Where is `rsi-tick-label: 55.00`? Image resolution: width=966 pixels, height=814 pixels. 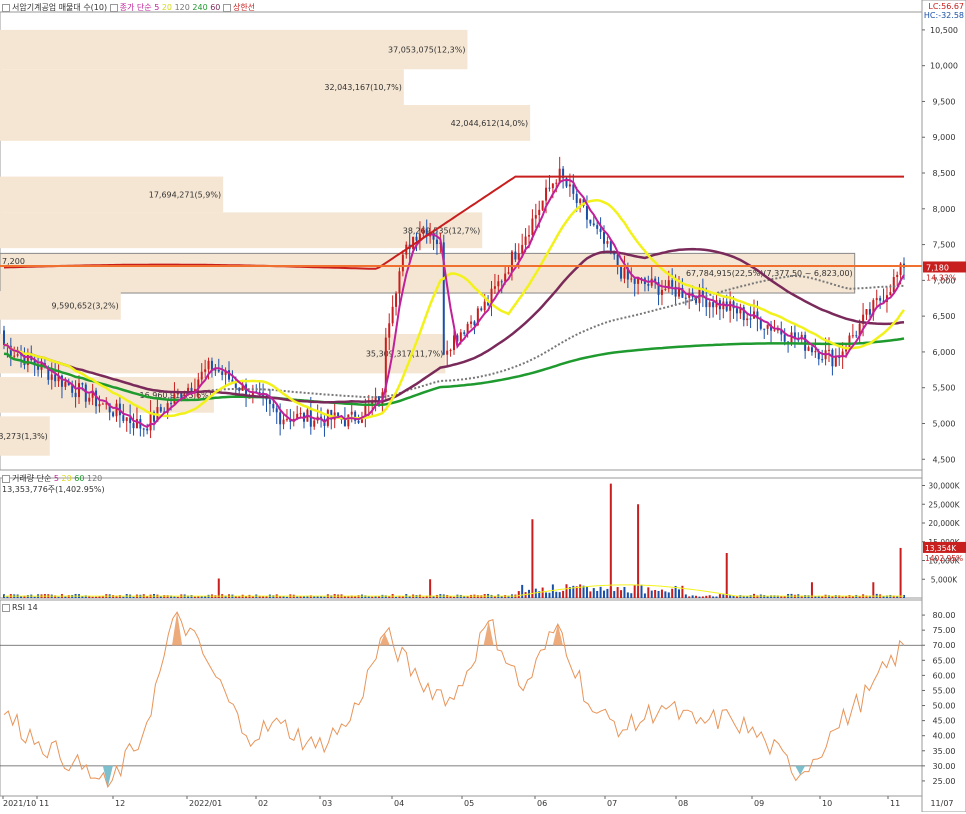
rsi-tick-label: 55.00 is located at coordinates (944, 690).